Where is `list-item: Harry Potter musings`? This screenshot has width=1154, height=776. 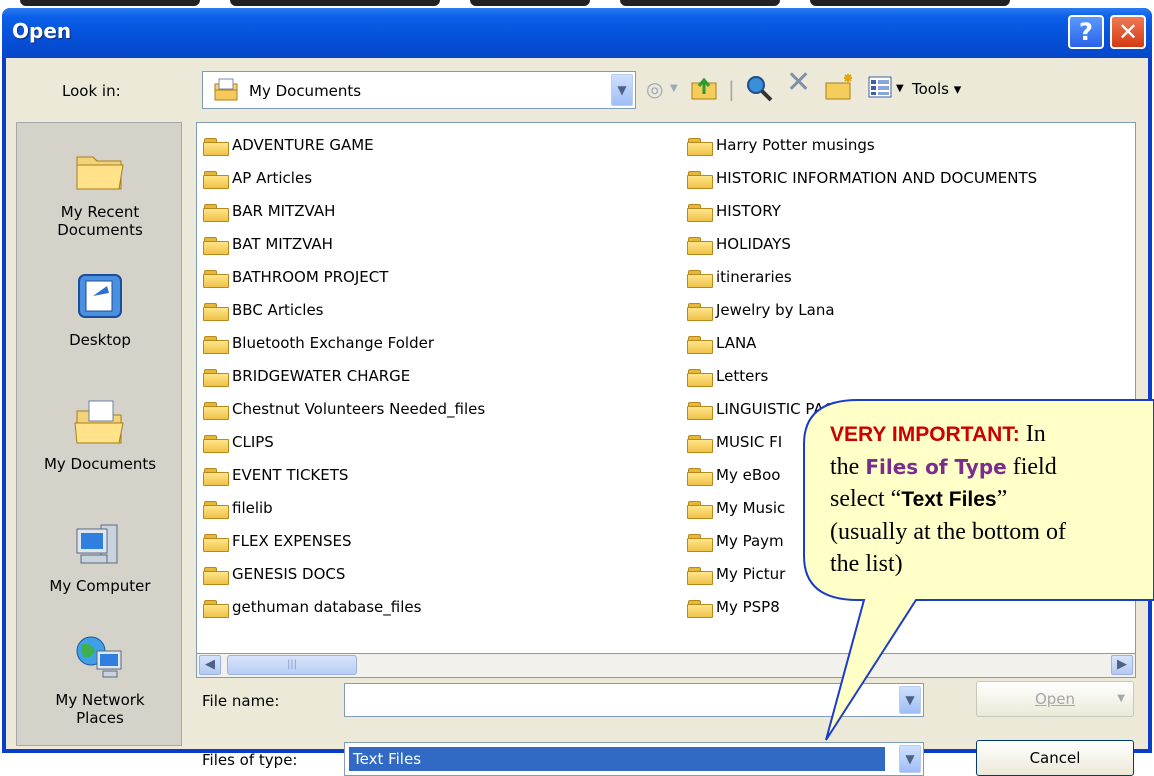 list-item: Harry Potter musings is located at coordinates (862, 145).